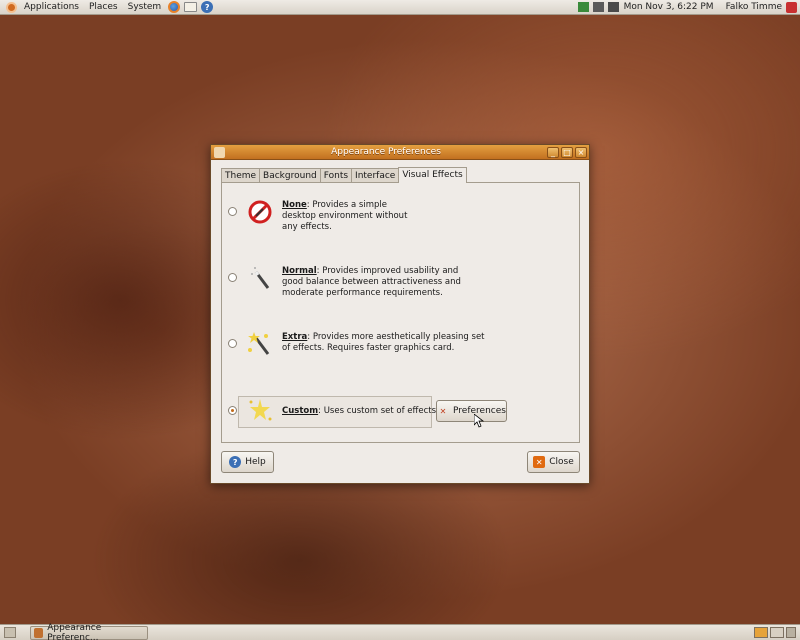 This screenshot has height=640, width=800. Describe the element at coordinates (598, 7) in the screenshot. I see `display-icon` at that location.